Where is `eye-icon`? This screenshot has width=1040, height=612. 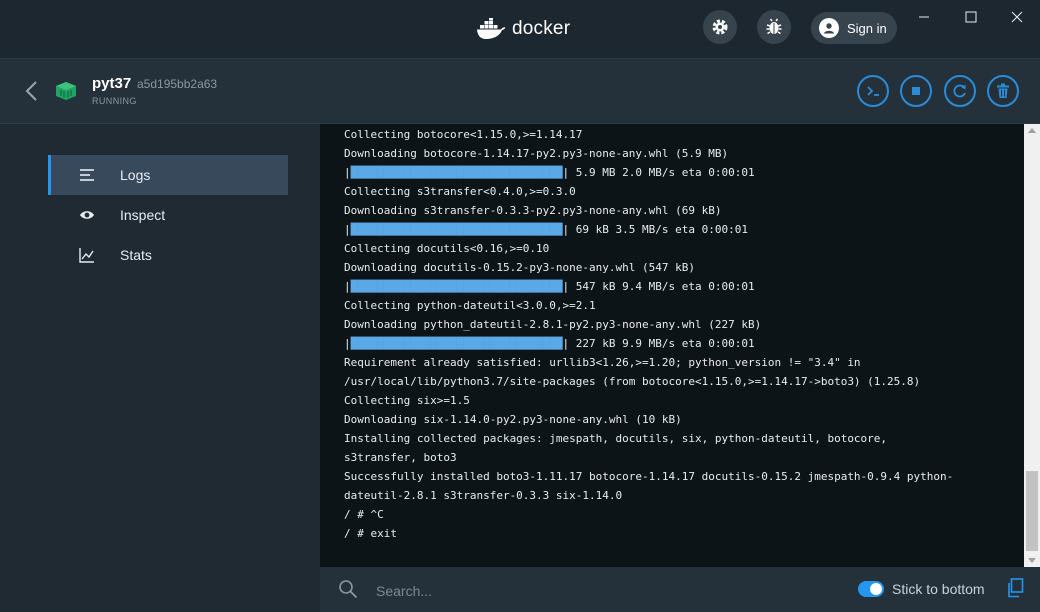 eye-icon is located at coordinates (87, 215).